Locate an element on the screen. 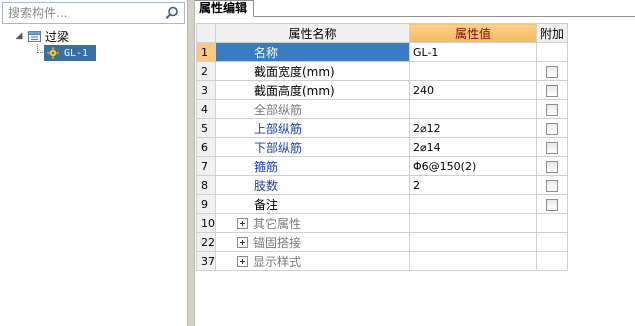 The height and width of the screenshot is (326, 635). tree-node-beam-group: ◢ 过梁 is located at coordinates (41, 36).